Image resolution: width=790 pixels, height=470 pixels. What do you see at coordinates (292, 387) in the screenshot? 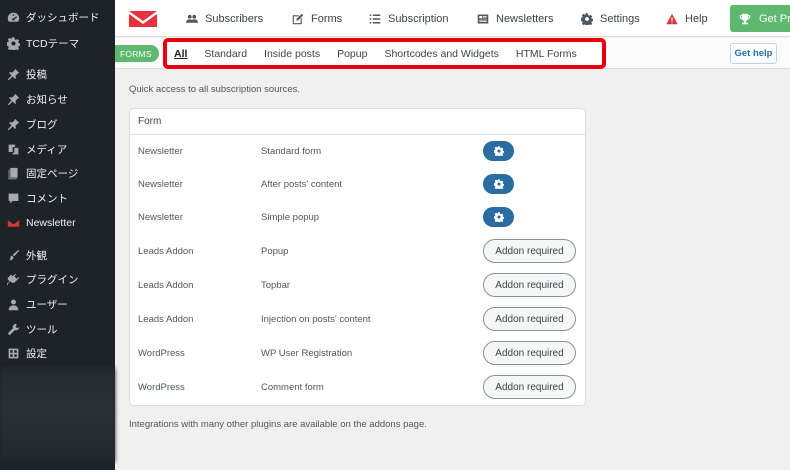
I see `row-form-name: Comment form` at bounding box center [292, 387].